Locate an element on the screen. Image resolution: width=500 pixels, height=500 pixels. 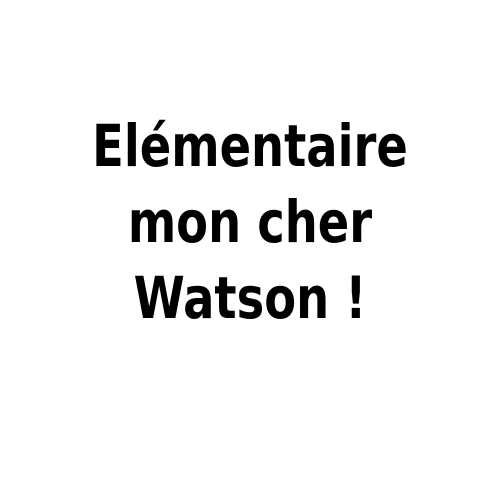
quote-line-2: mon cher is located at coordinates (250, 222).